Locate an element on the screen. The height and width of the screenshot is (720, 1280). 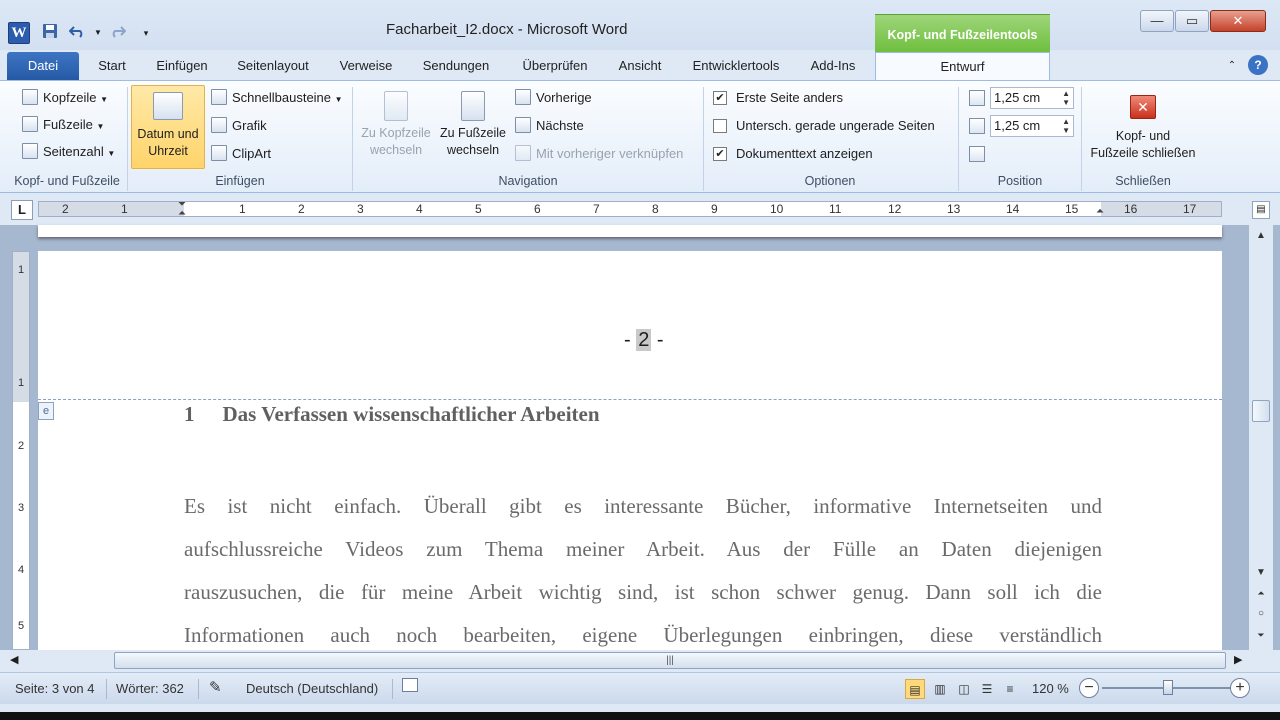
tab-einfuegen: Einfügen is located at coordinates (182, 66).